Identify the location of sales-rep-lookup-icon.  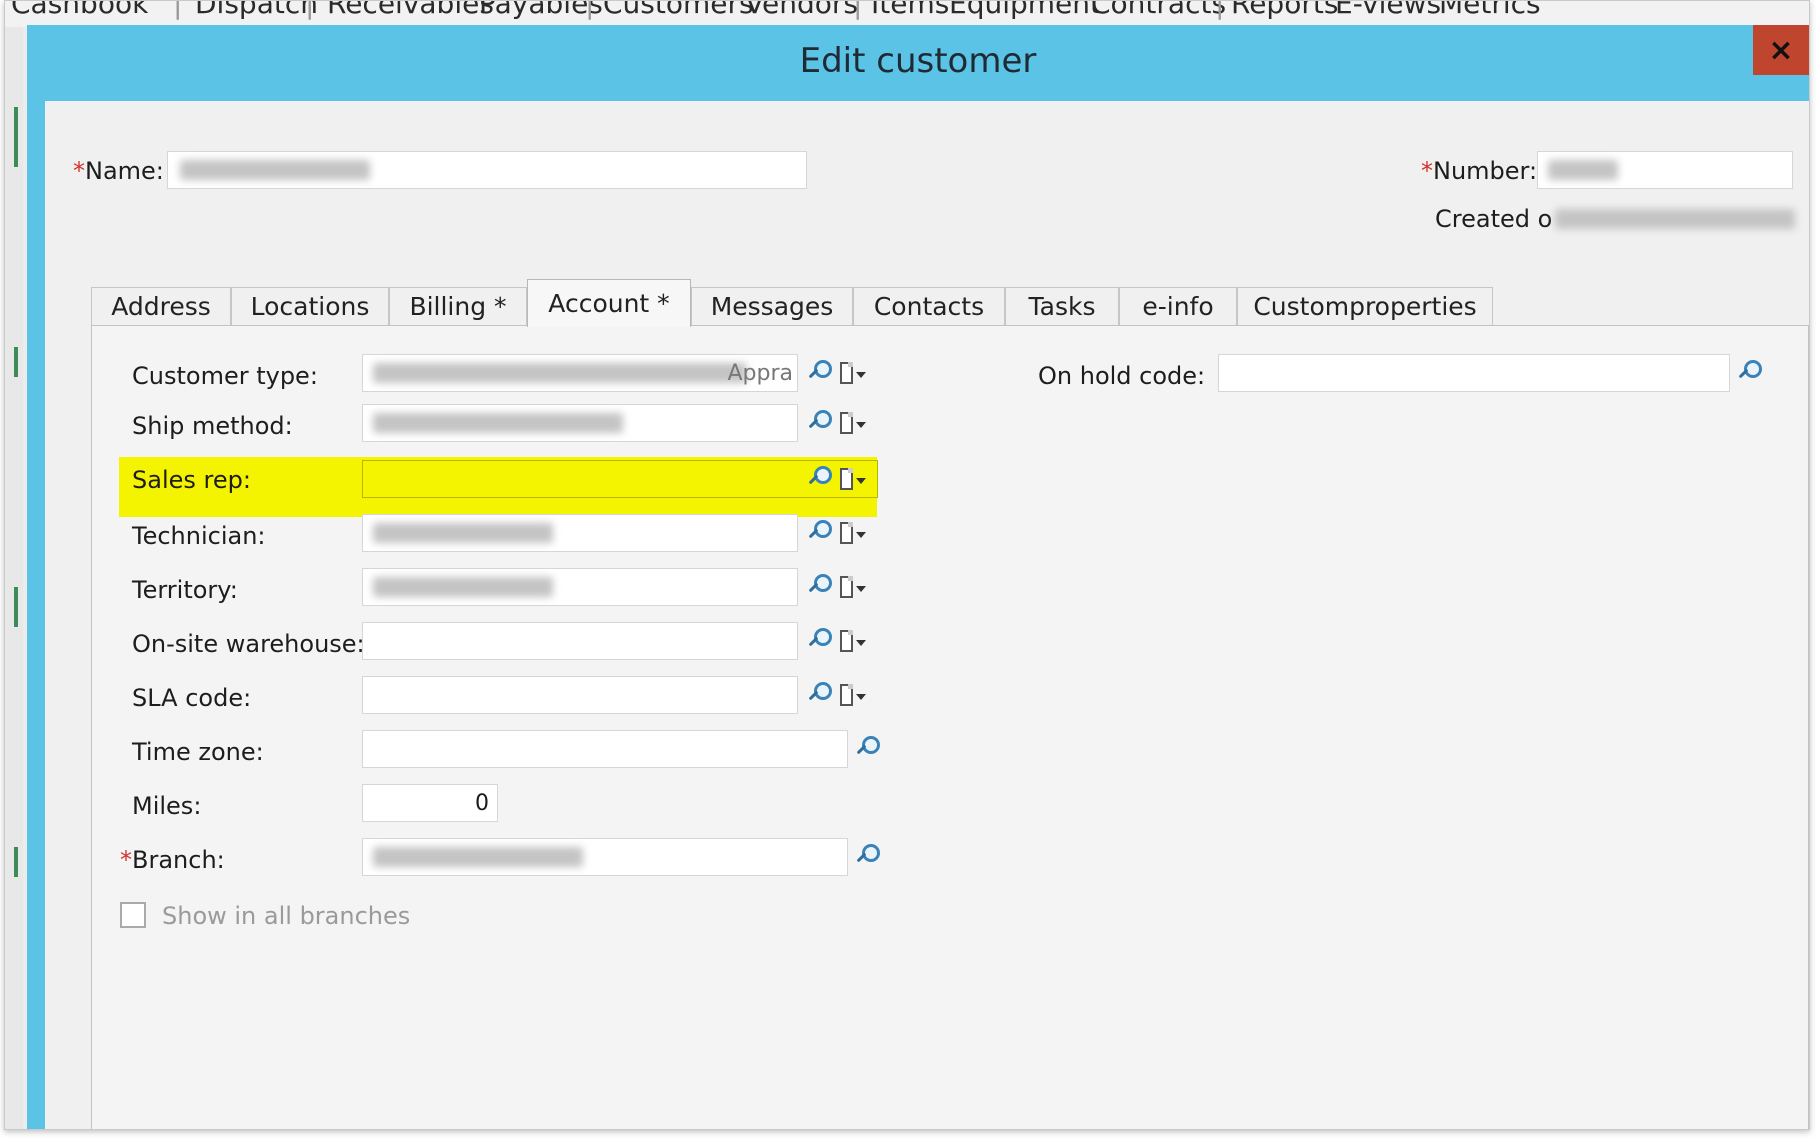
(819, 479).